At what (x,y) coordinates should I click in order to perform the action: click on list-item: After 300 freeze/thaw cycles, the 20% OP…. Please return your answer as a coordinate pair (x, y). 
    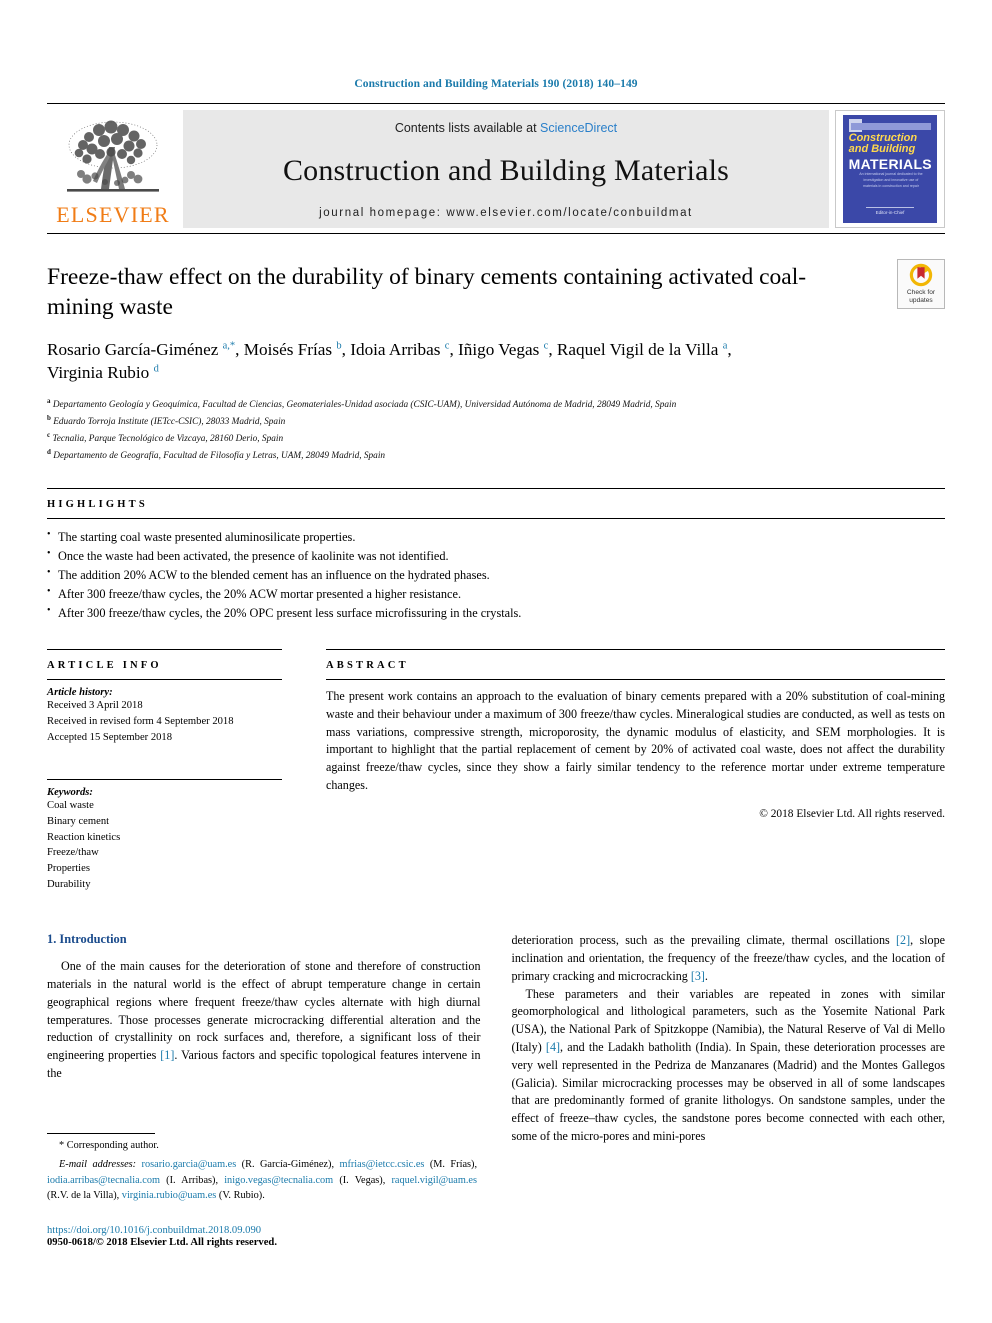
    Looking at the image, I should click on (496, 613).